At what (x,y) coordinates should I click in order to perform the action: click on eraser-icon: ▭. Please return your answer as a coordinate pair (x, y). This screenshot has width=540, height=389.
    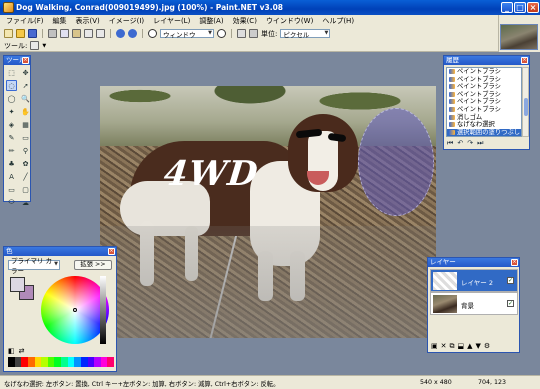
    Looking at the image, I should click on (25, 137).